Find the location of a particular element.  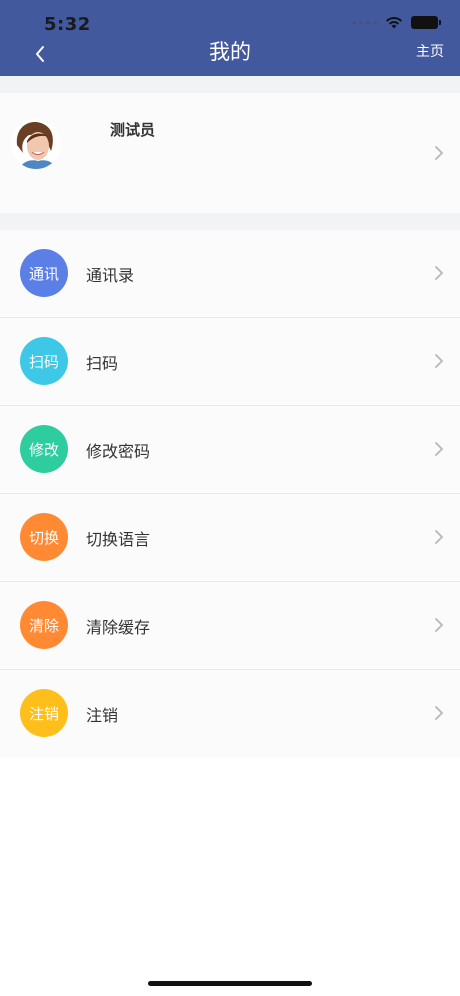

battery-icon is located at coordinates (426, 22).